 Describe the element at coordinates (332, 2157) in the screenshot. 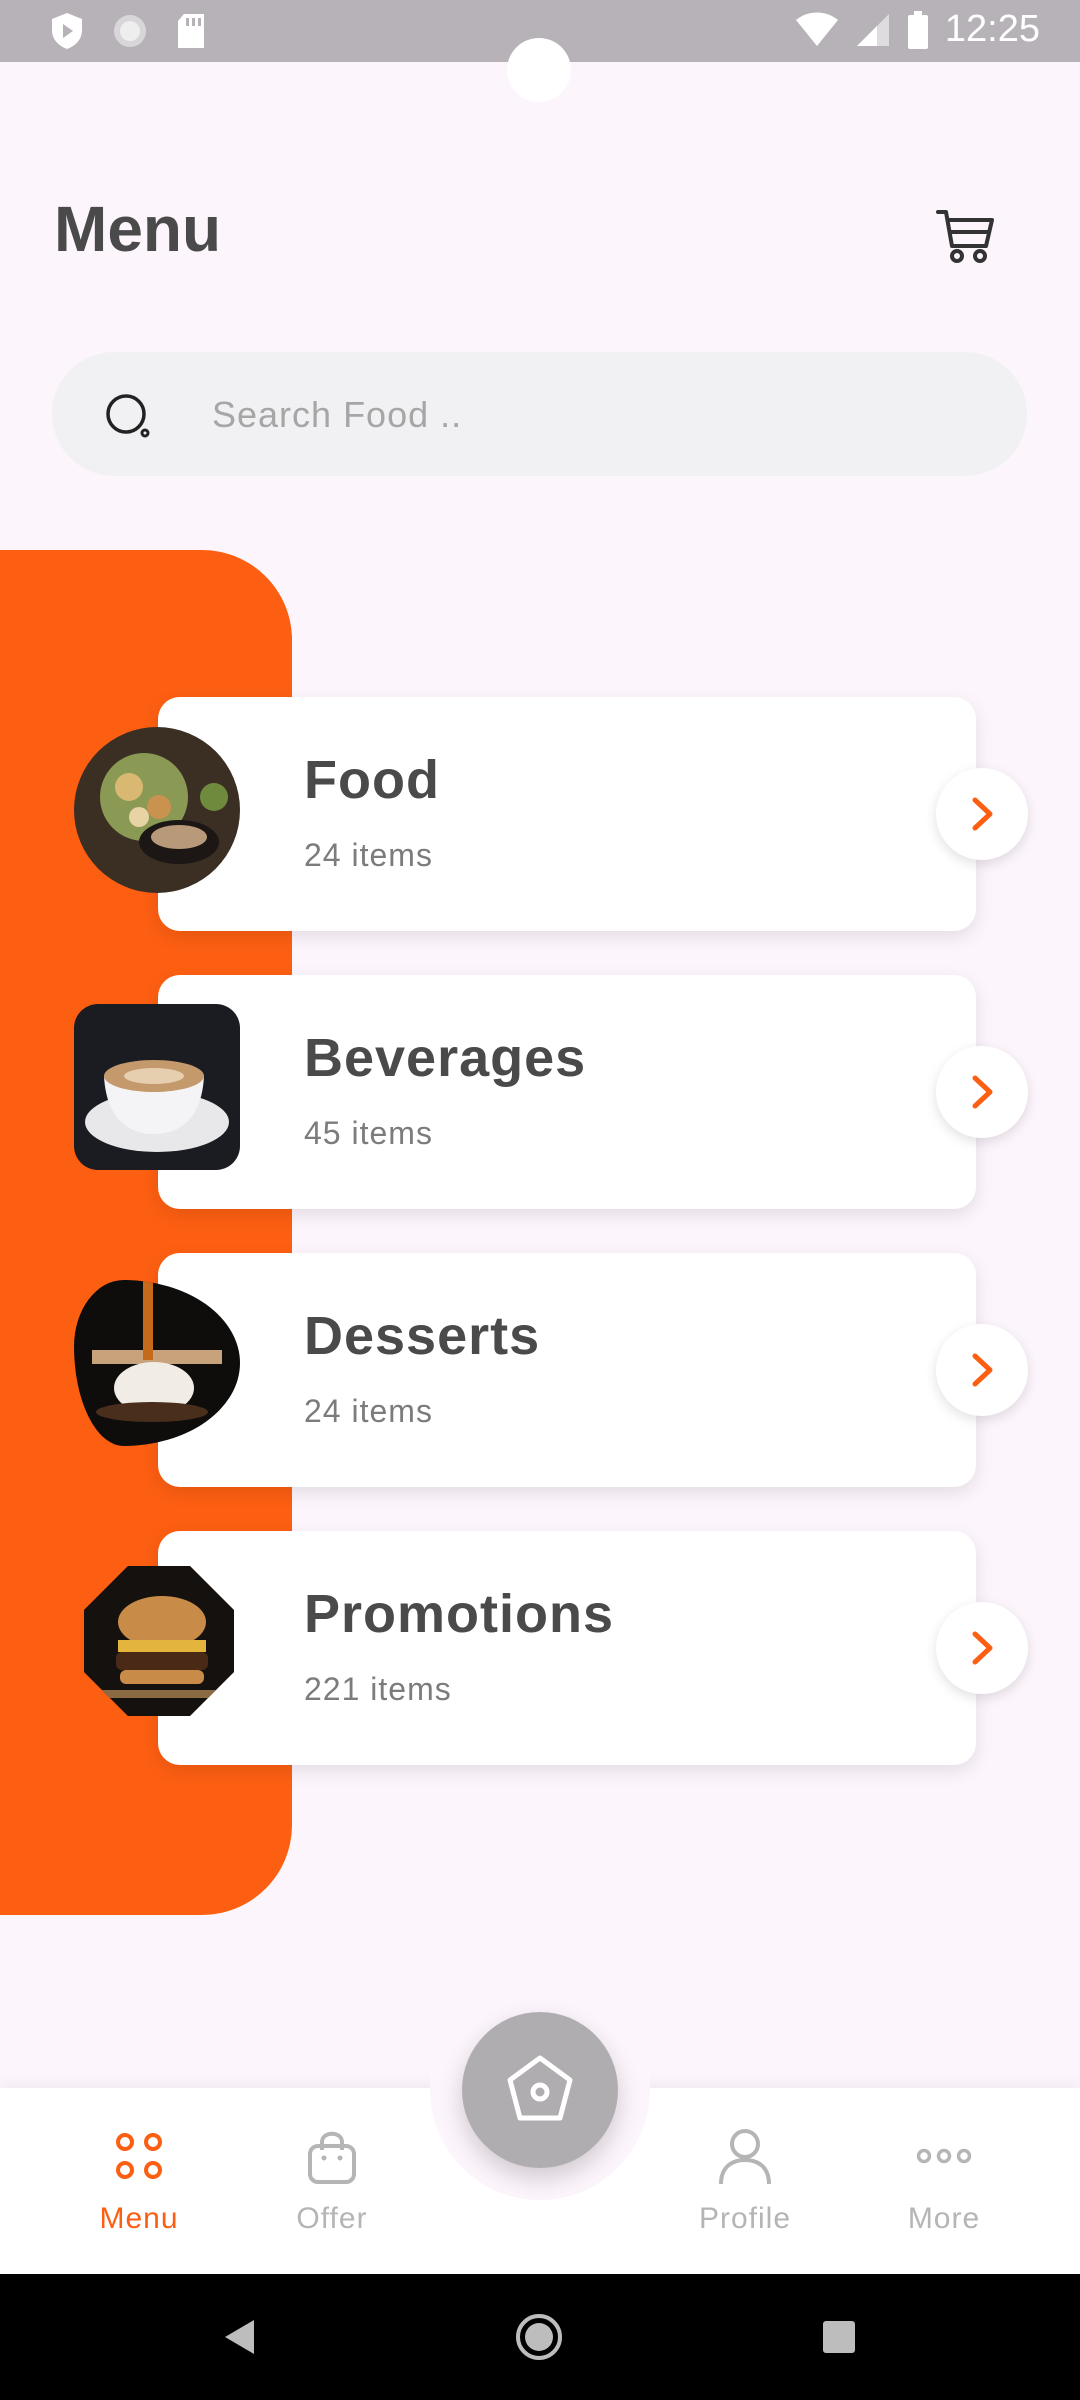

I see `shopping-bag-icon` at that location.